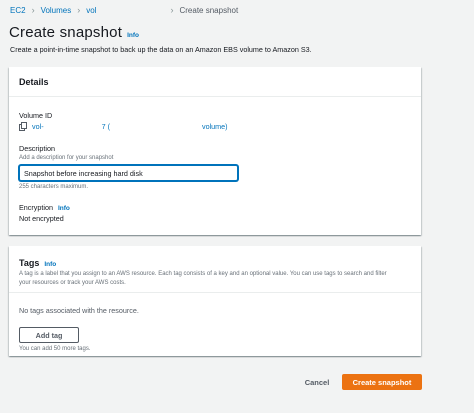 The height and width of the screenshot is (413, 474). Describe the element at coordinates (382, 382) in the screenshot. I see `create-snapshot-button: Create snapshot` at that location.